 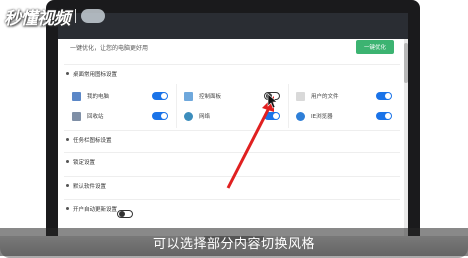 I want to click on user-files-icon, so click(x=300, y=96).